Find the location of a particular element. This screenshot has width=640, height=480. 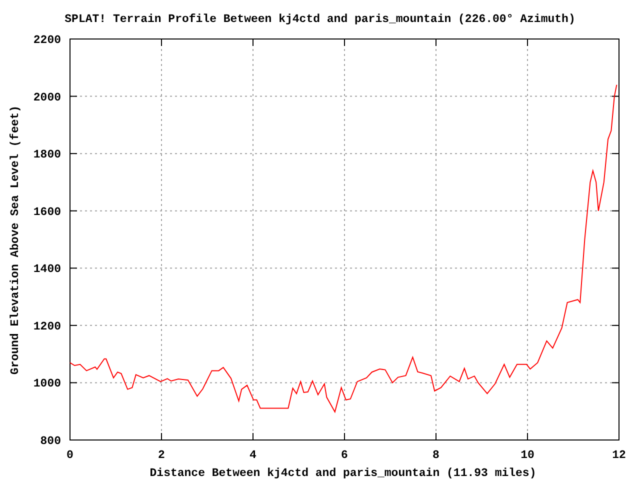

y-tick-label: 1000 is located at coordinates (47, 384).